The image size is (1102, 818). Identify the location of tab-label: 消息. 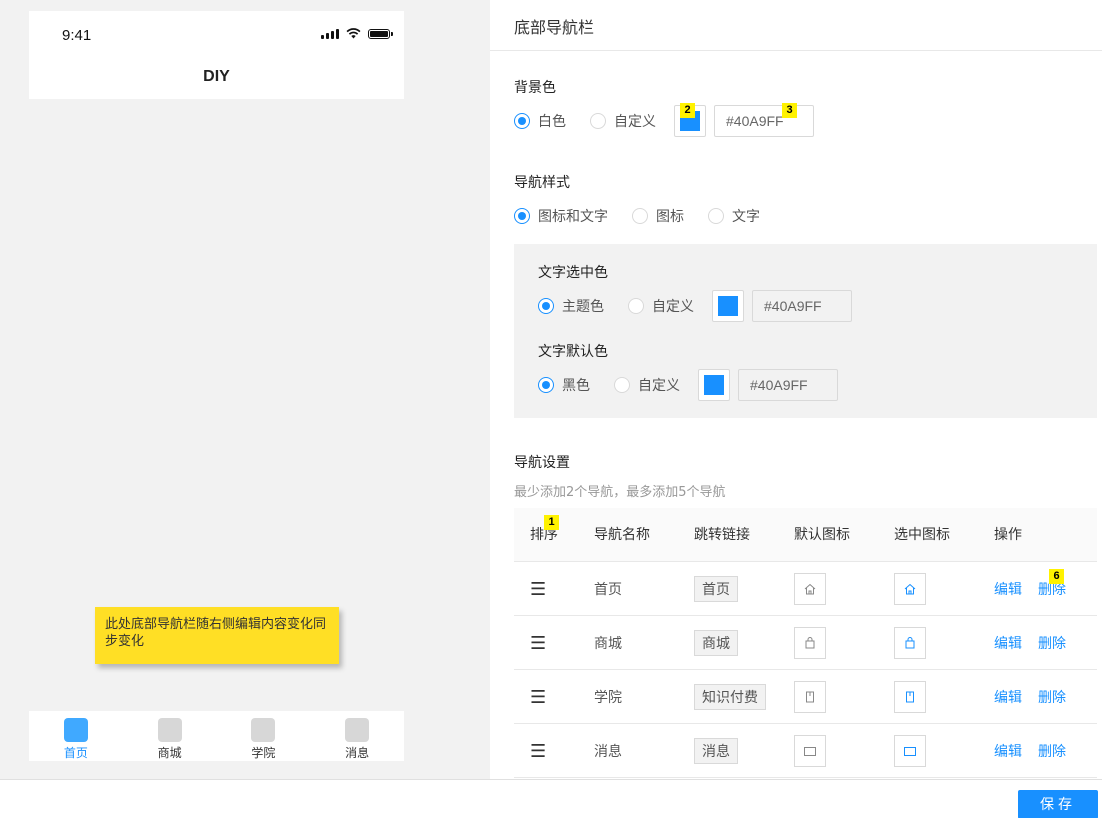
(357, 753).